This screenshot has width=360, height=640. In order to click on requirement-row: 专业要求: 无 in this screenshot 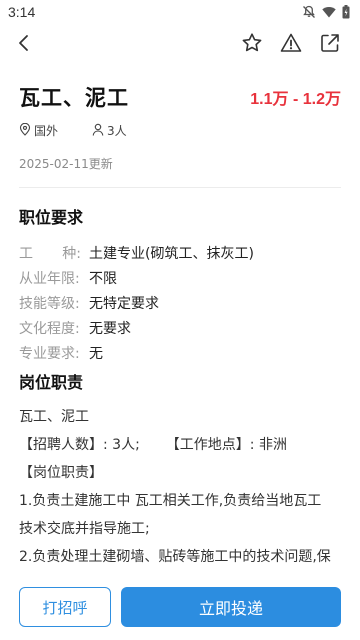, I will do `click(136, 352)`.